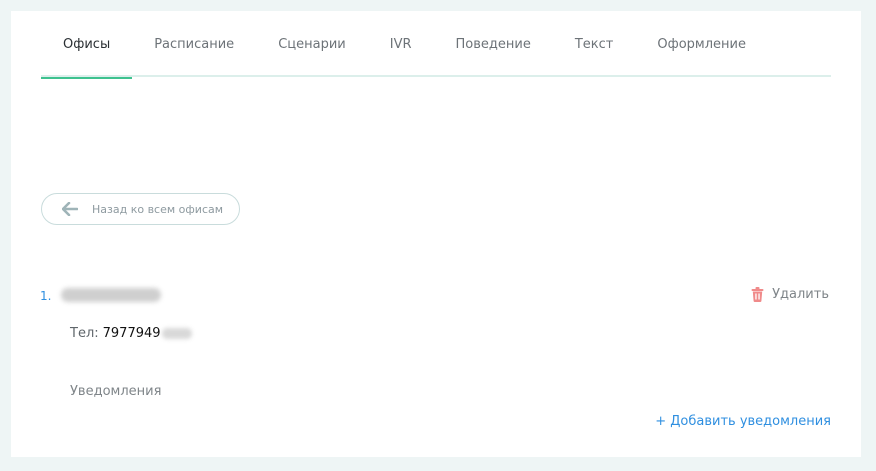 This screenshot has width=876, height=471. I want to click on phone-redacted-part, so click(176, 333).